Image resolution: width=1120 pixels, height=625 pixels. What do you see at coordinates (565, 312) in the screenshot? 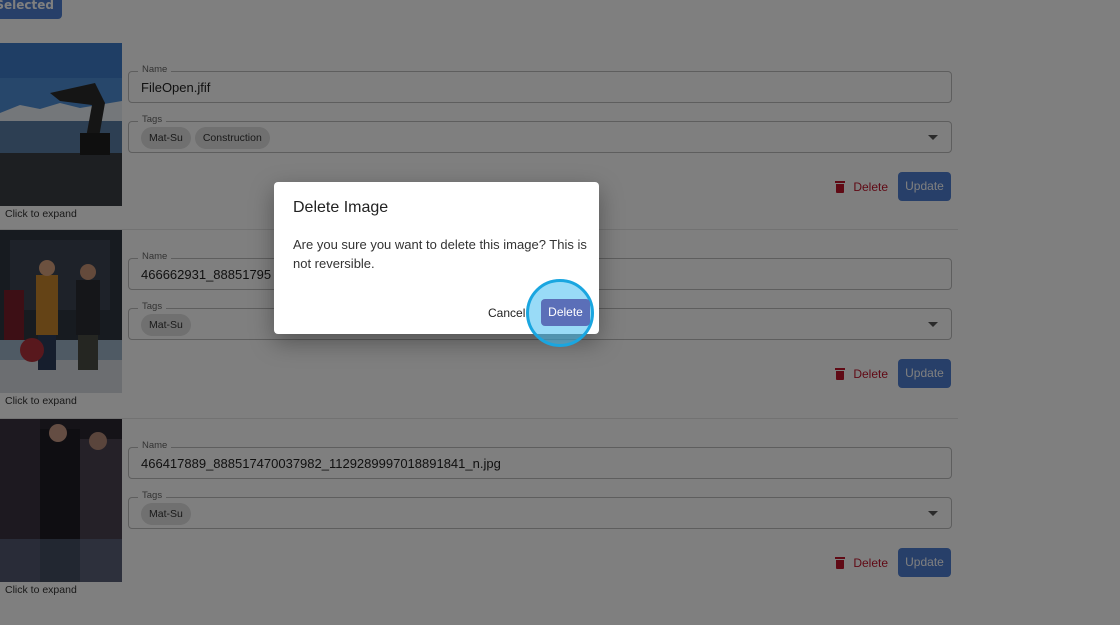
I see `confirm-delete-button: Delete` at bounding box center [565, 312].